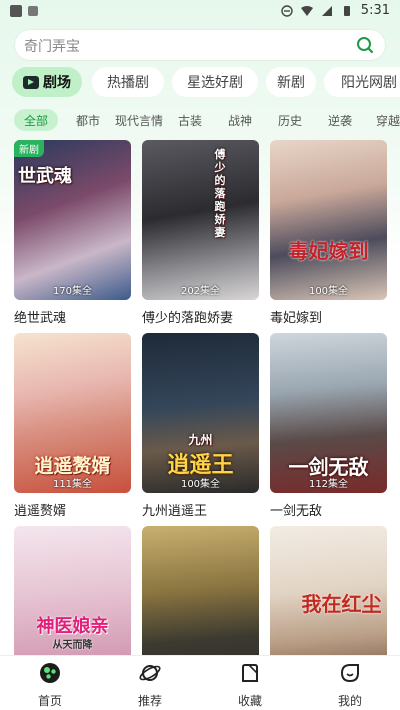  I want to click on poster-title-text: 逍遥赘婿, so click(72, 466).